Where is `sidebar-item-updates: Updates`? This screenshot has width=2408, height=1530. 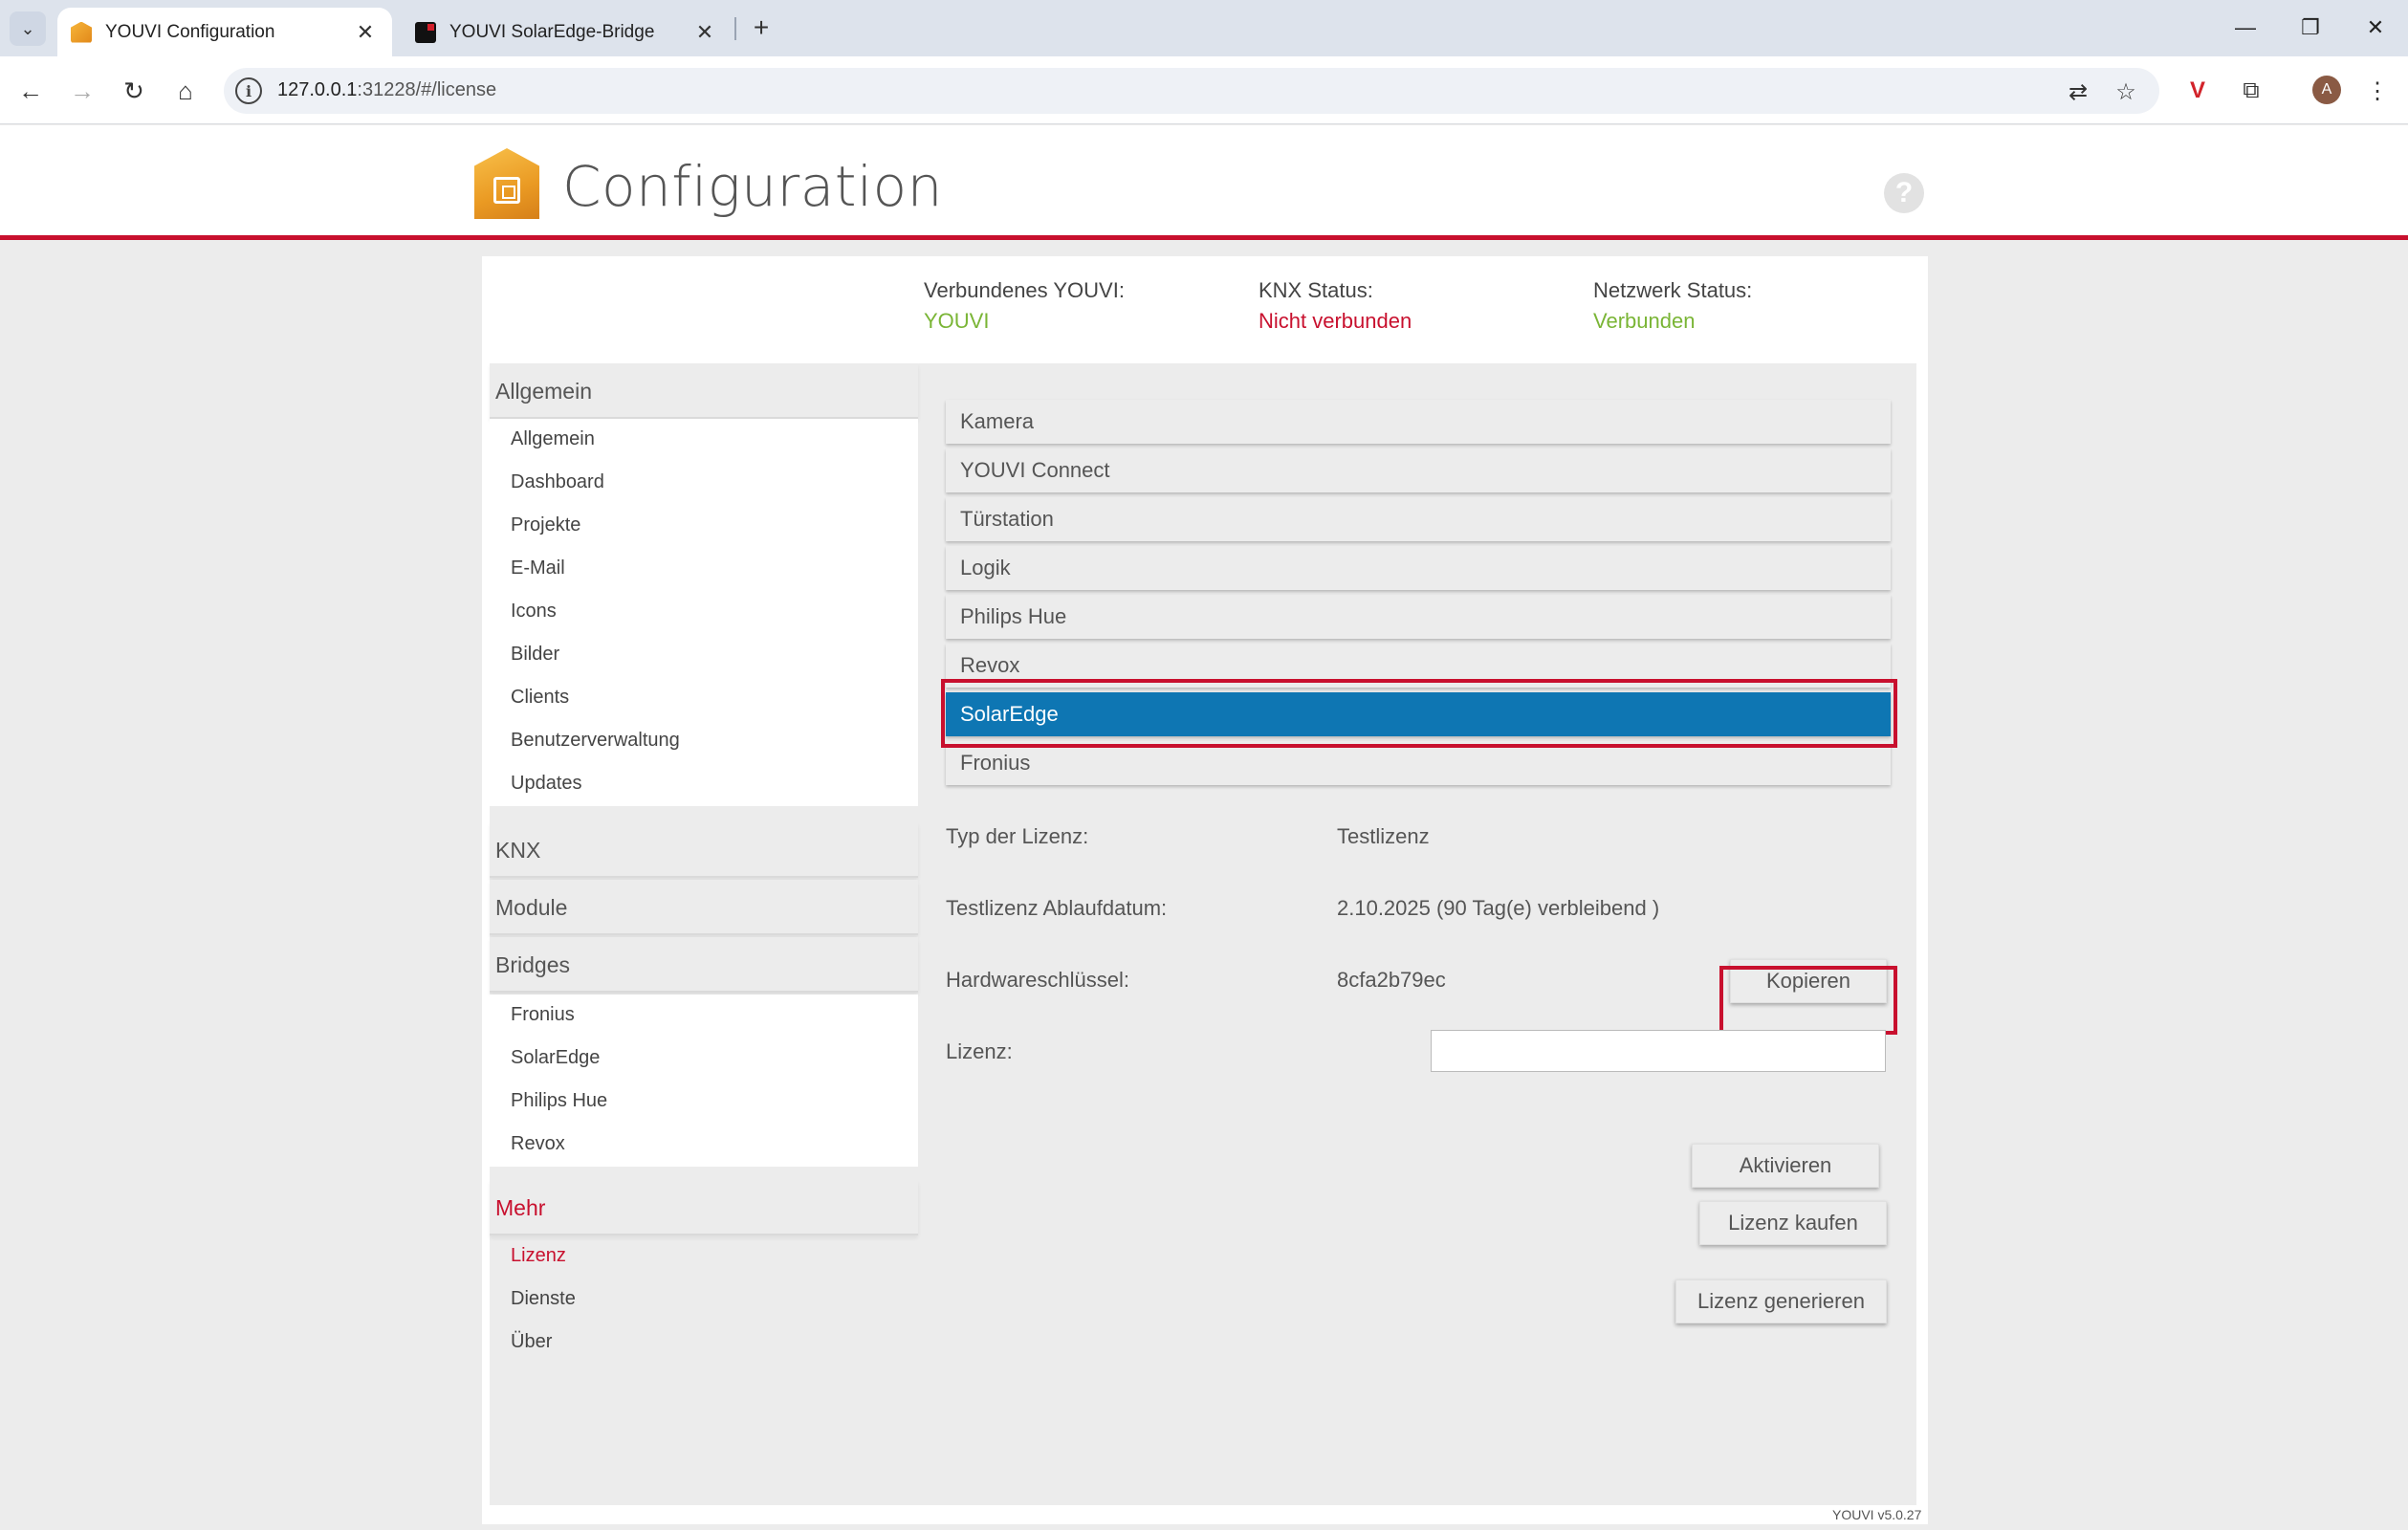 sidebar-item-updates: Updates is located at coordinates (704, 785).